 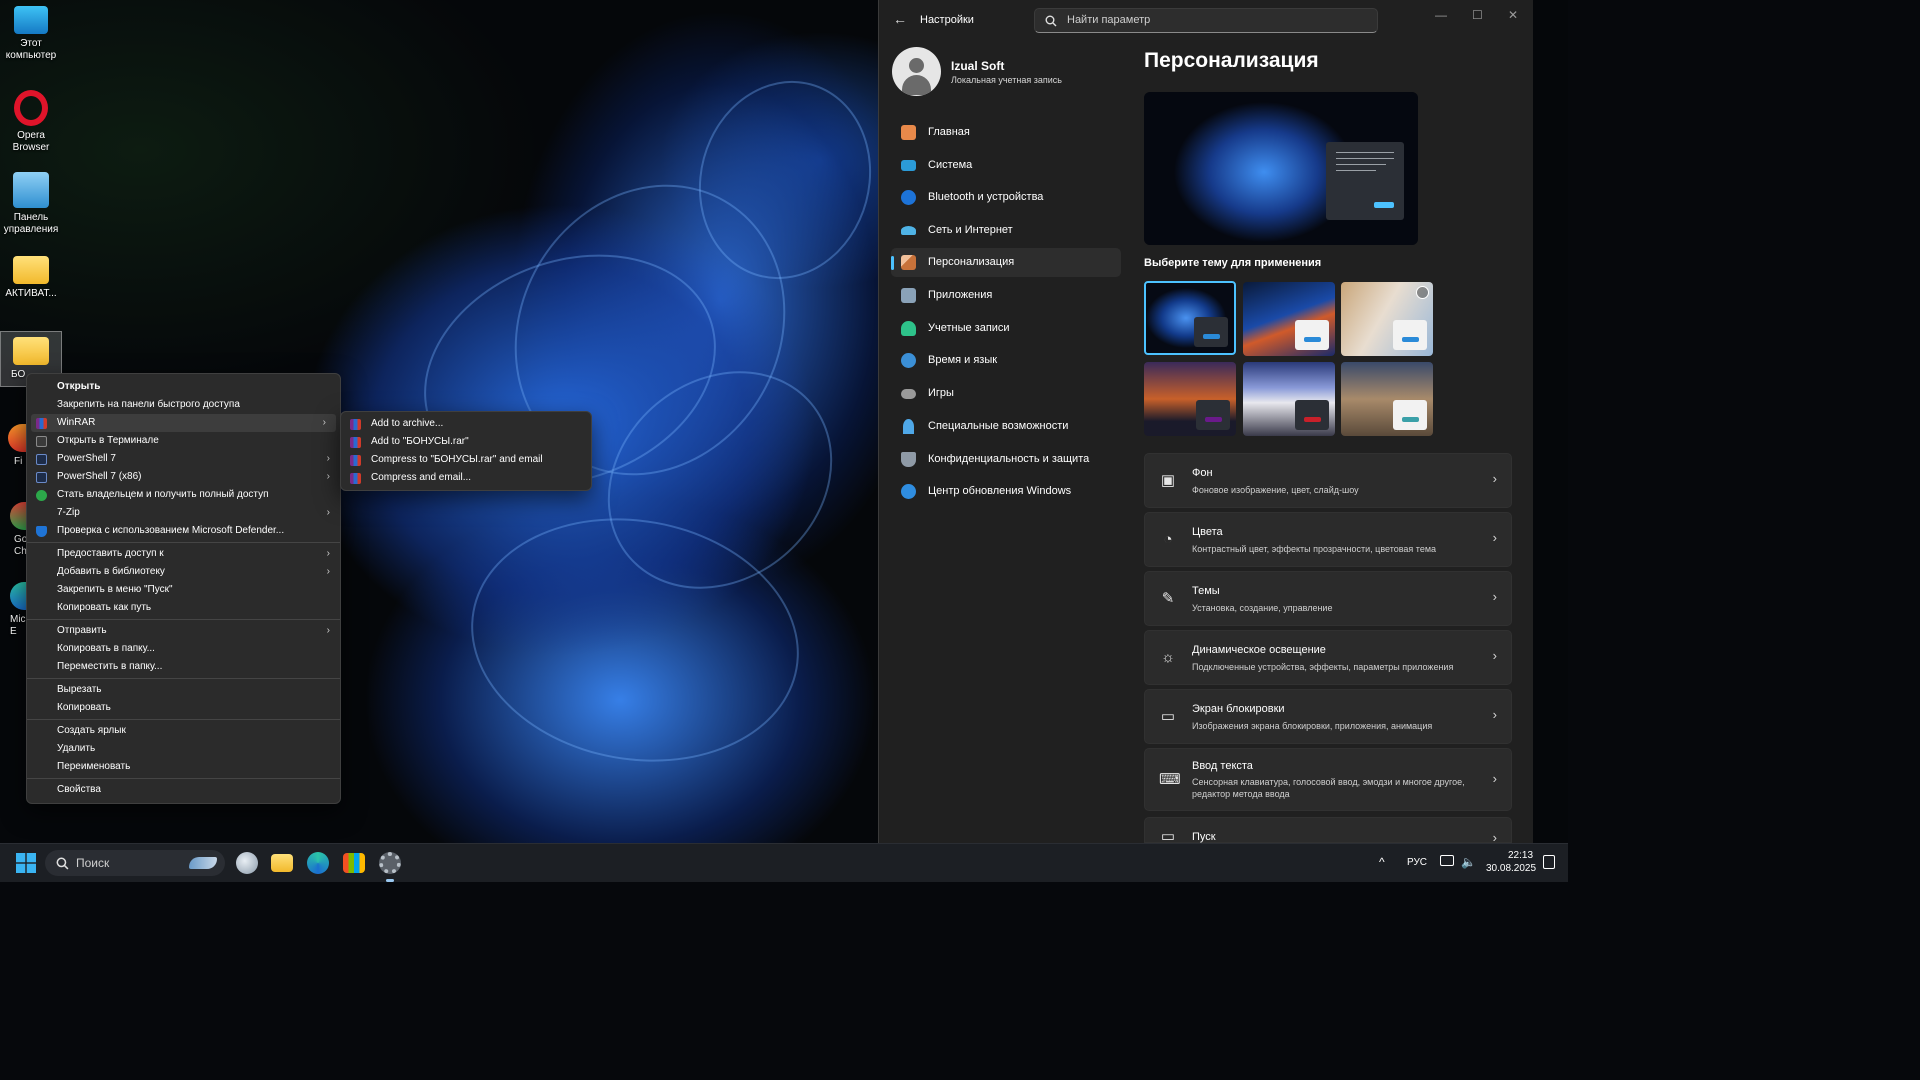 I want to click on theme-option-sunset, so click(x=1190, y=399).